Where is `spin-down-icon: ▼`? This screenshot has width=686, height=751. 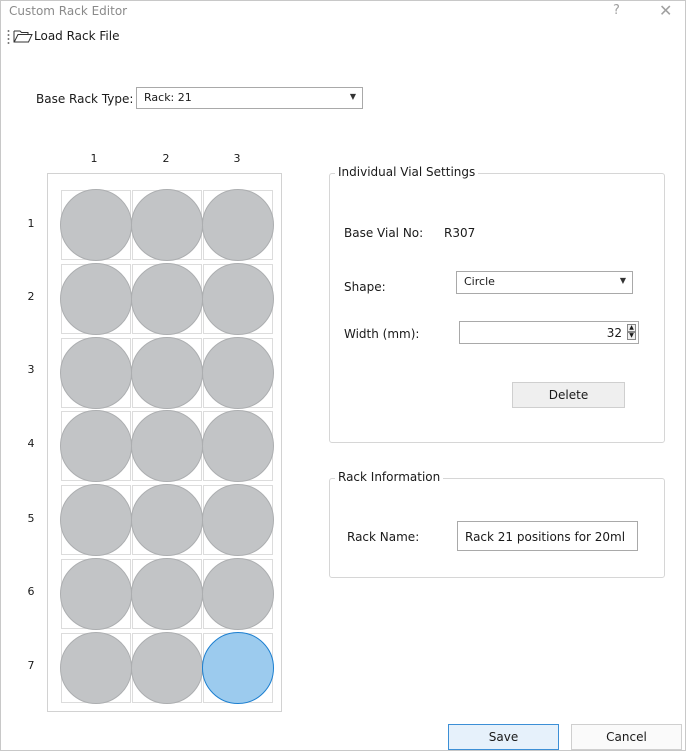
spin-down-icon: ▼ is located at coordinates (631, 336).